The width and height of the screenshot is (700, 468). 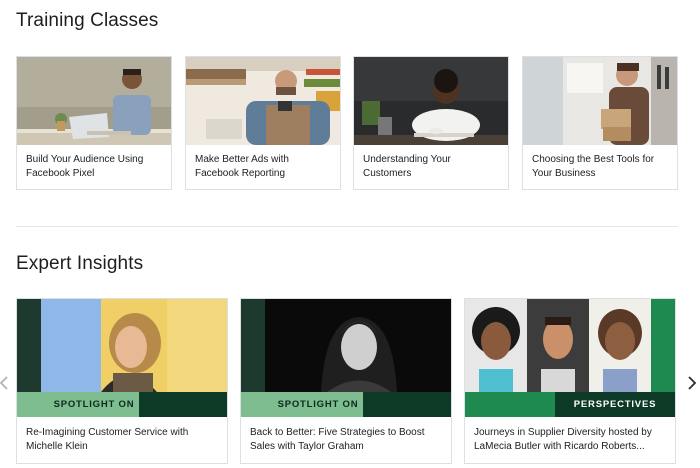 What do you see at coordinates (242, 166) in the screenshot?
I see `training-card-caption: Make Better Ads with Facebook Reporting` at bounding box center [242, 166].